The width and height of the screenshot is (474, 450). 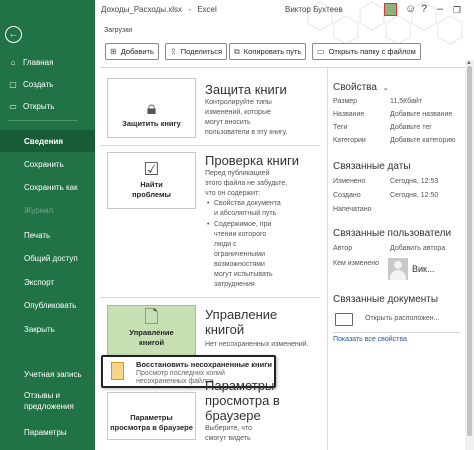 I want to click on nav-account: Учетная запись, so click(x=47, y=374).